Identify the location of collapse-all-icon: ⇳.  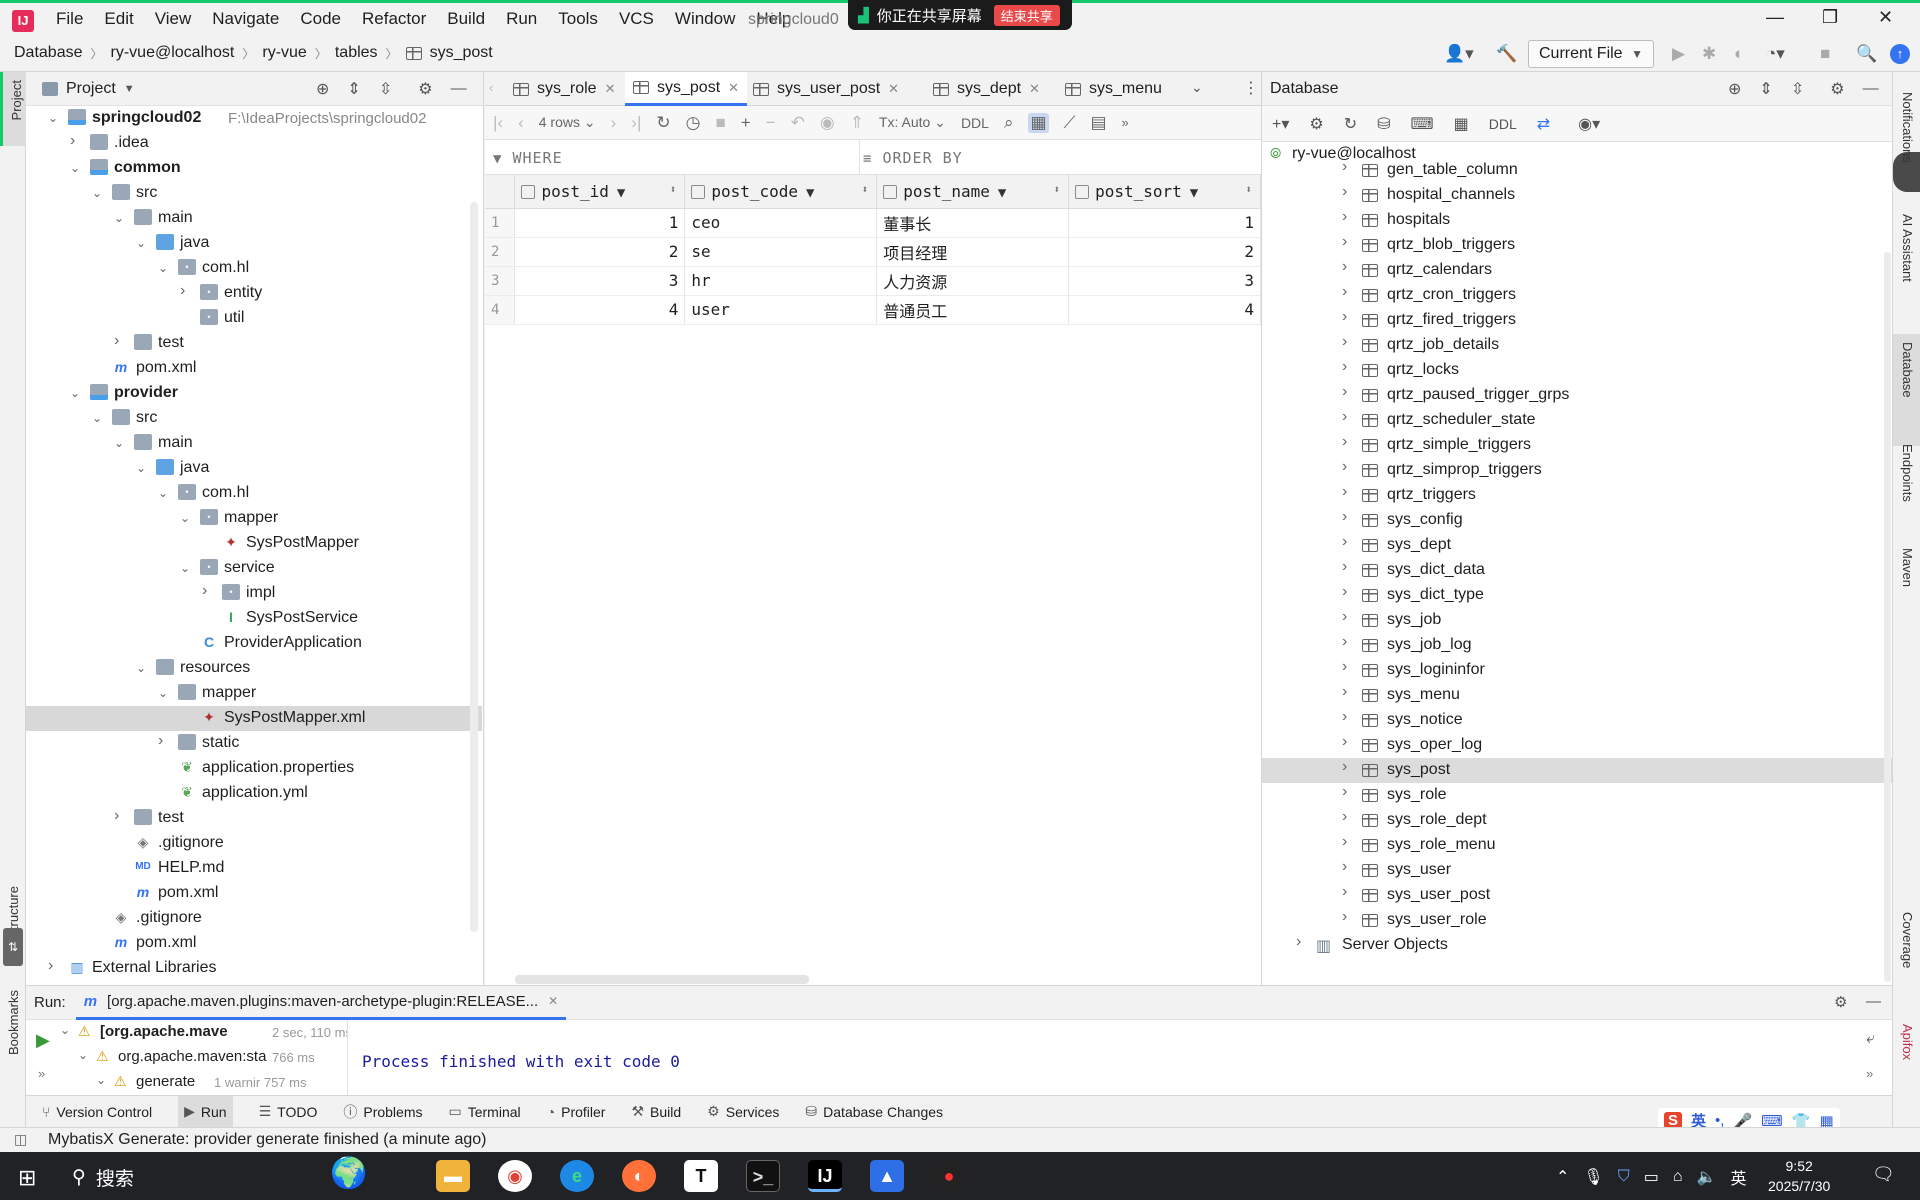
(385, 89).